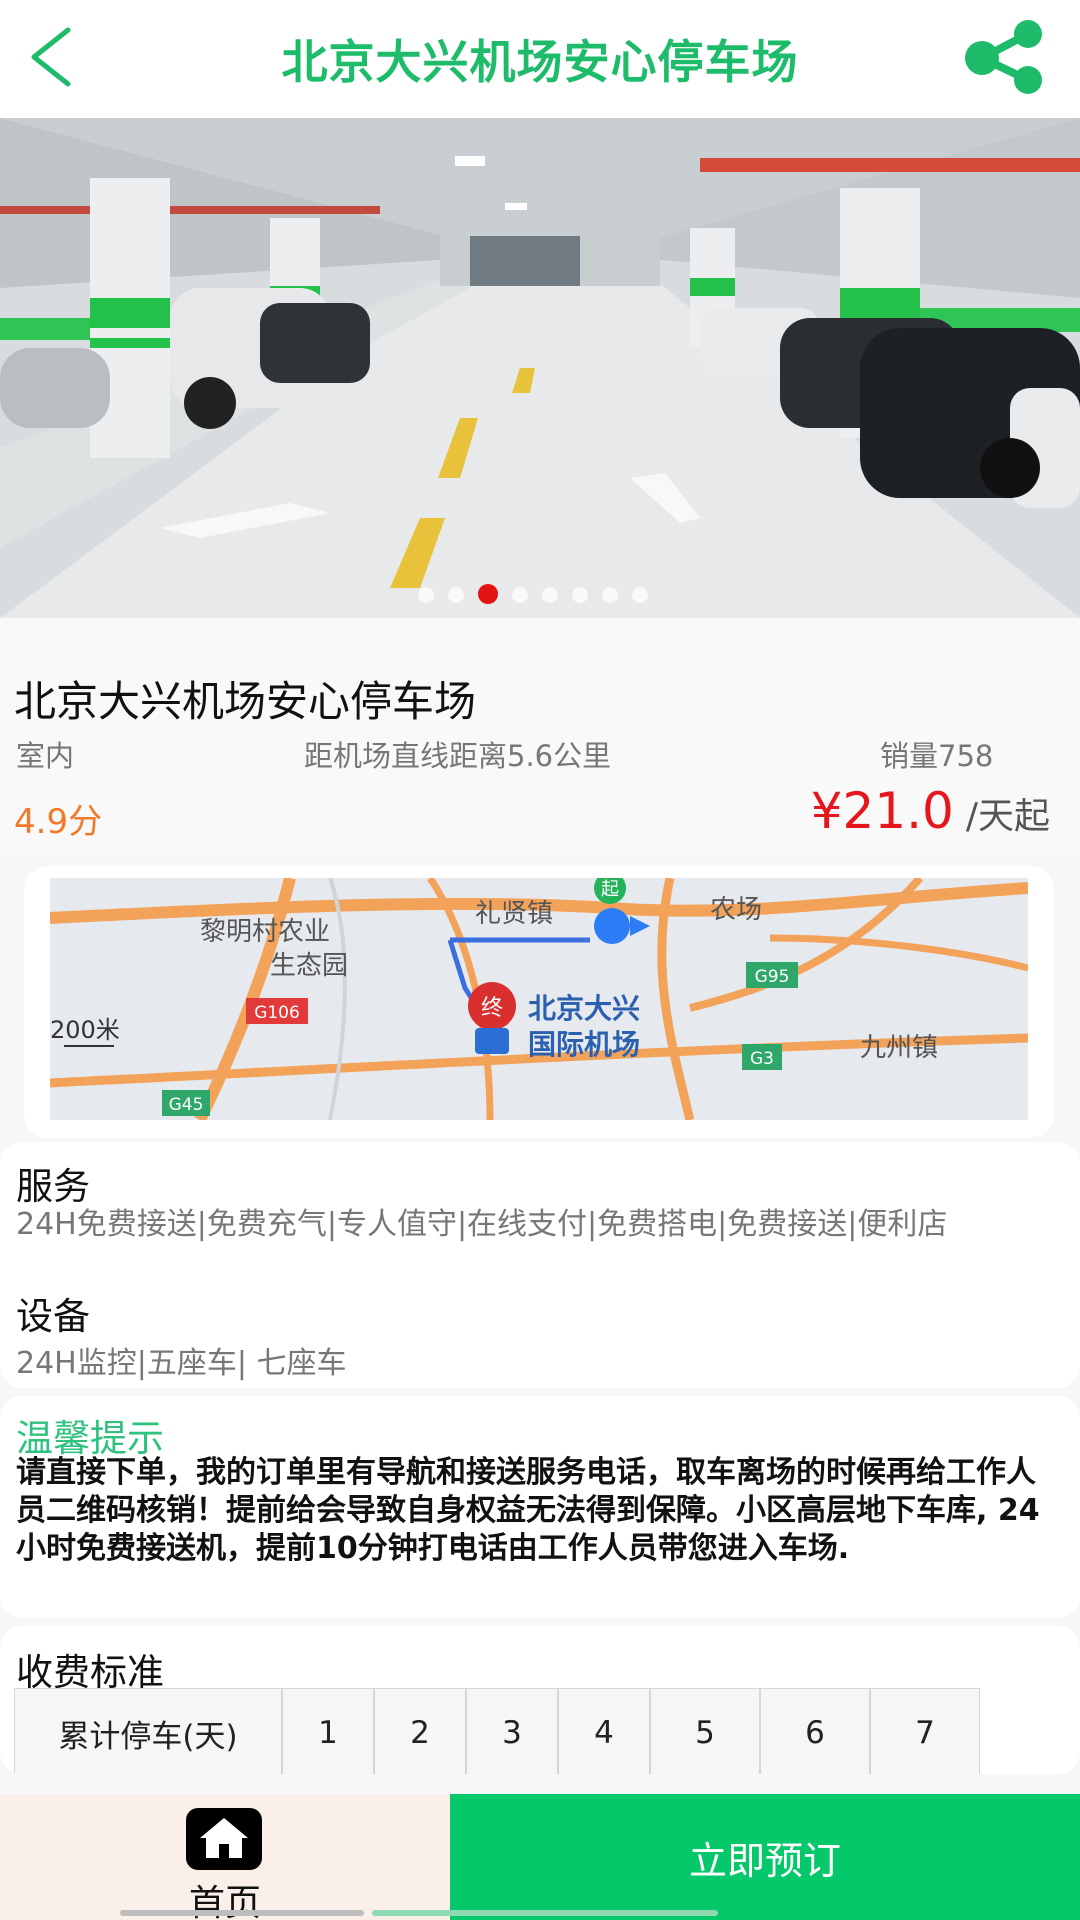 The image size is (1080, 1920). I want to click on page-title: 北京大兴机场安心停车场, so click(540, 62).